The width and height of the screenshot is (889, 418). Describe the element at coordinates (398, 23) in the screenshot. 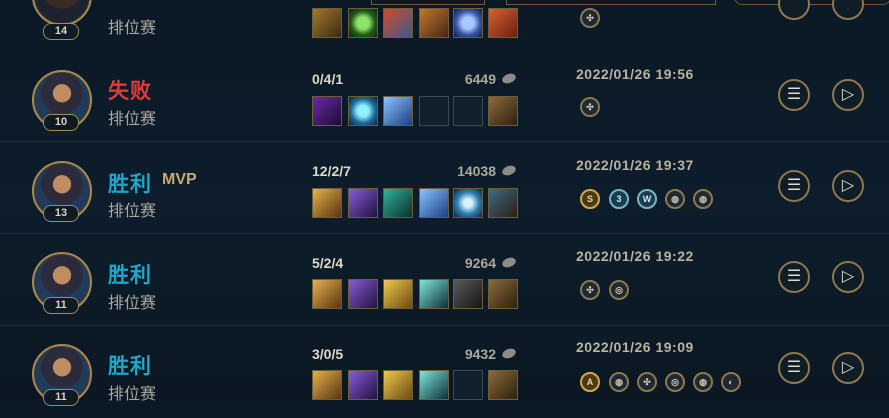

I see `red-blue-item-icon` at that location.